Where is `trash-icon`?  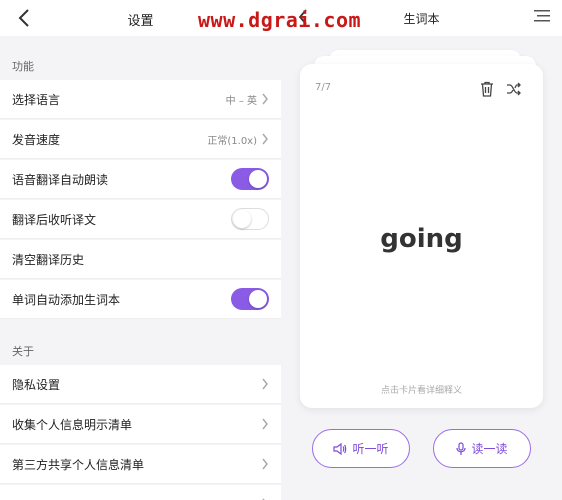
trash-icon is located at coordinates (487, 89).